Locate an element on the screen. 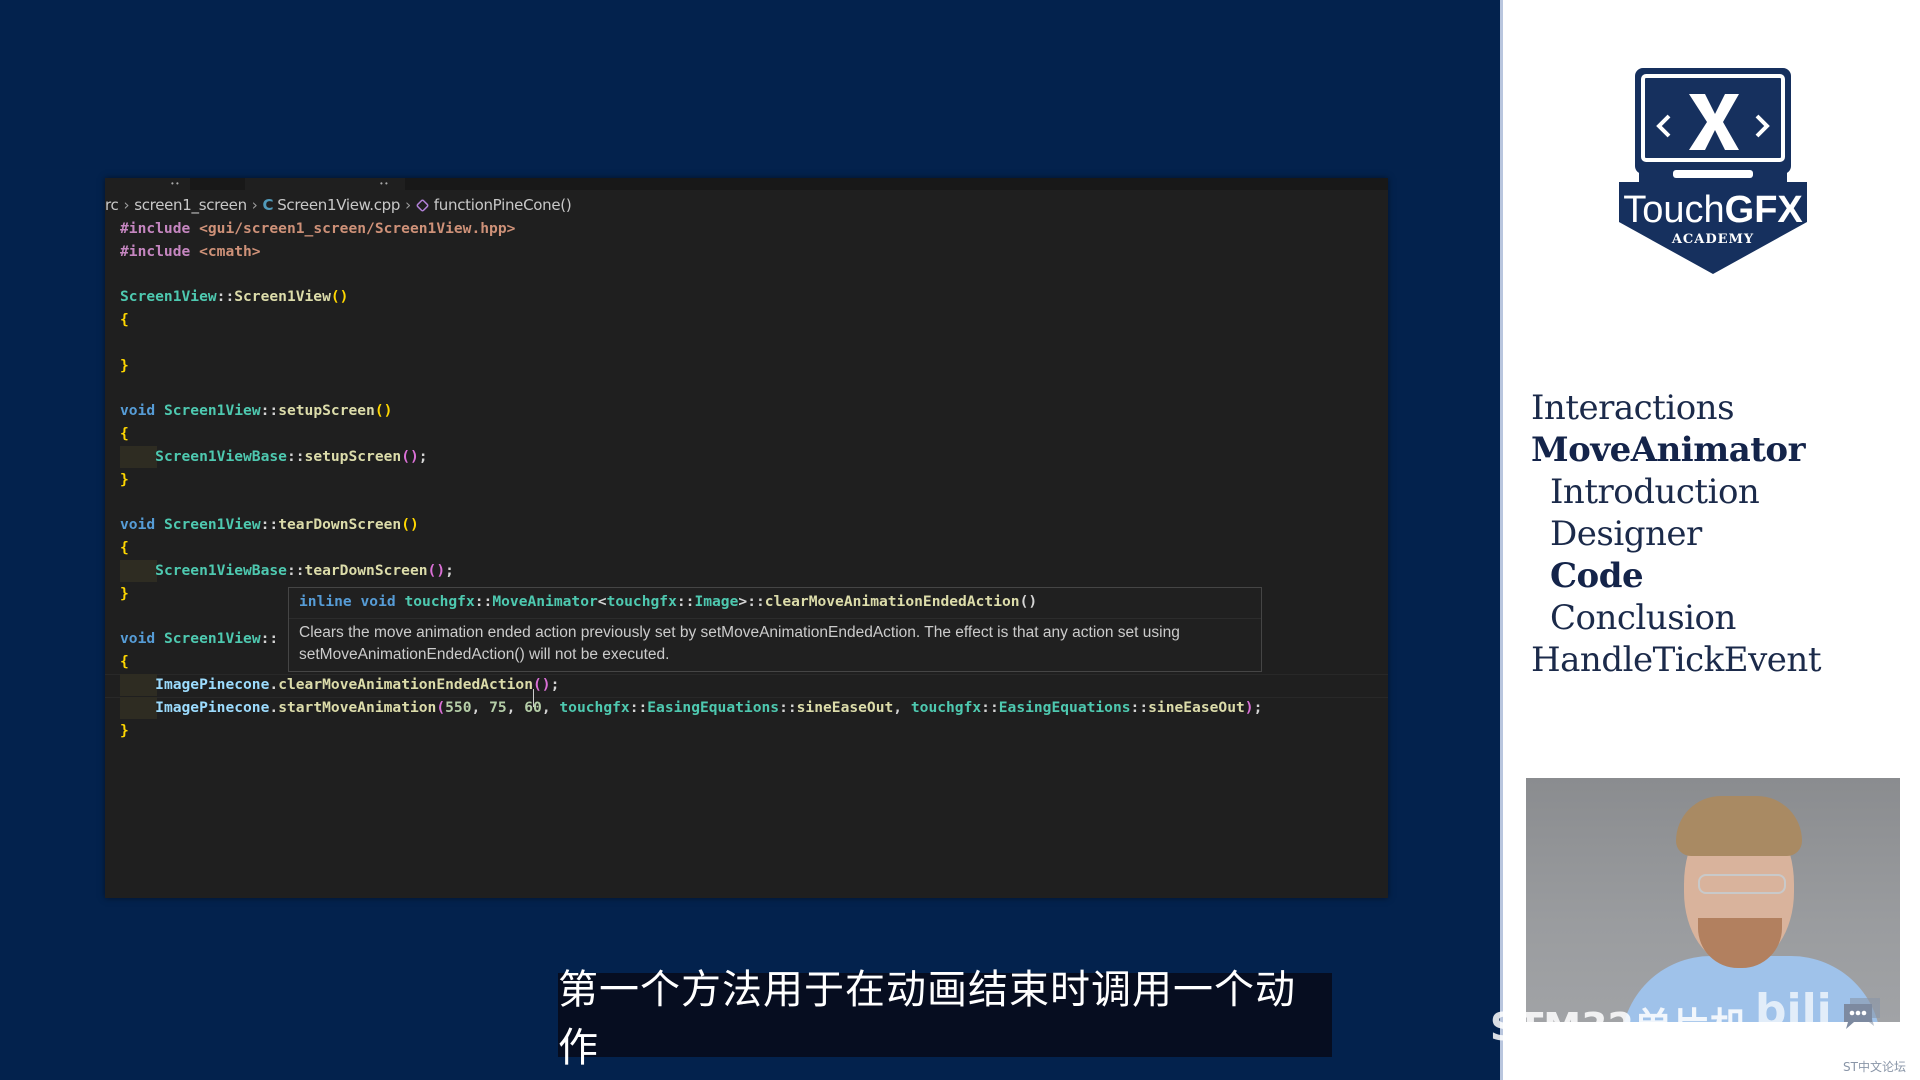 This screenshot has height=1080, width=1920. outline-item: Code is located at coordinates (1597, 576).